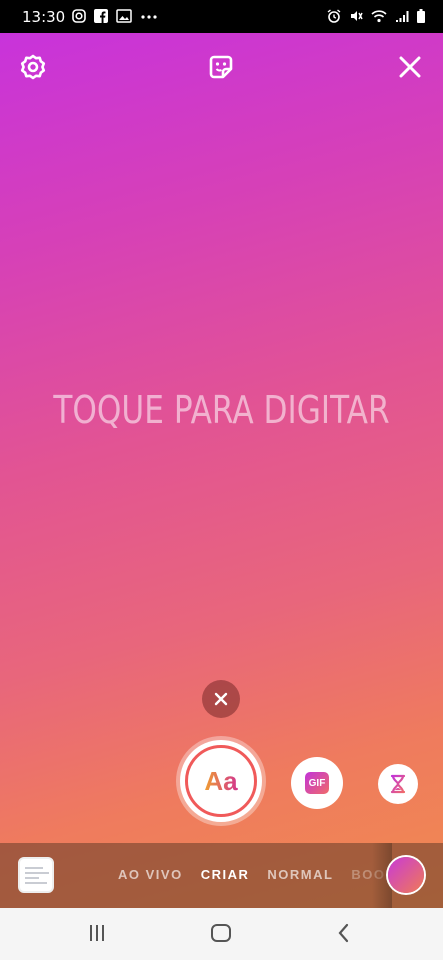  Describe the element at coordinates (357, 16) in the screenshot. I see `mute-icon` at that location.